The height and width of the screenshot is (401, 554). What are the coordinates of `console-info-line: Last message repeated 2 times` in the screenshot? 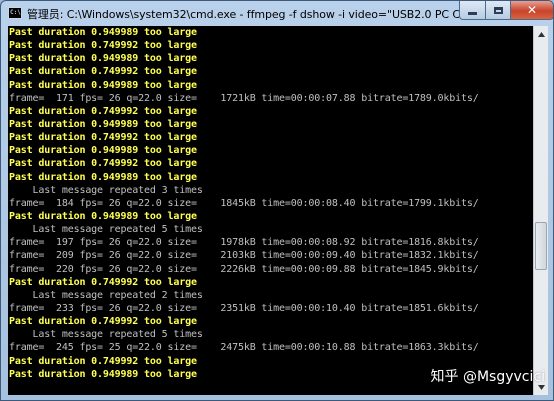 It's located at (106, 295).